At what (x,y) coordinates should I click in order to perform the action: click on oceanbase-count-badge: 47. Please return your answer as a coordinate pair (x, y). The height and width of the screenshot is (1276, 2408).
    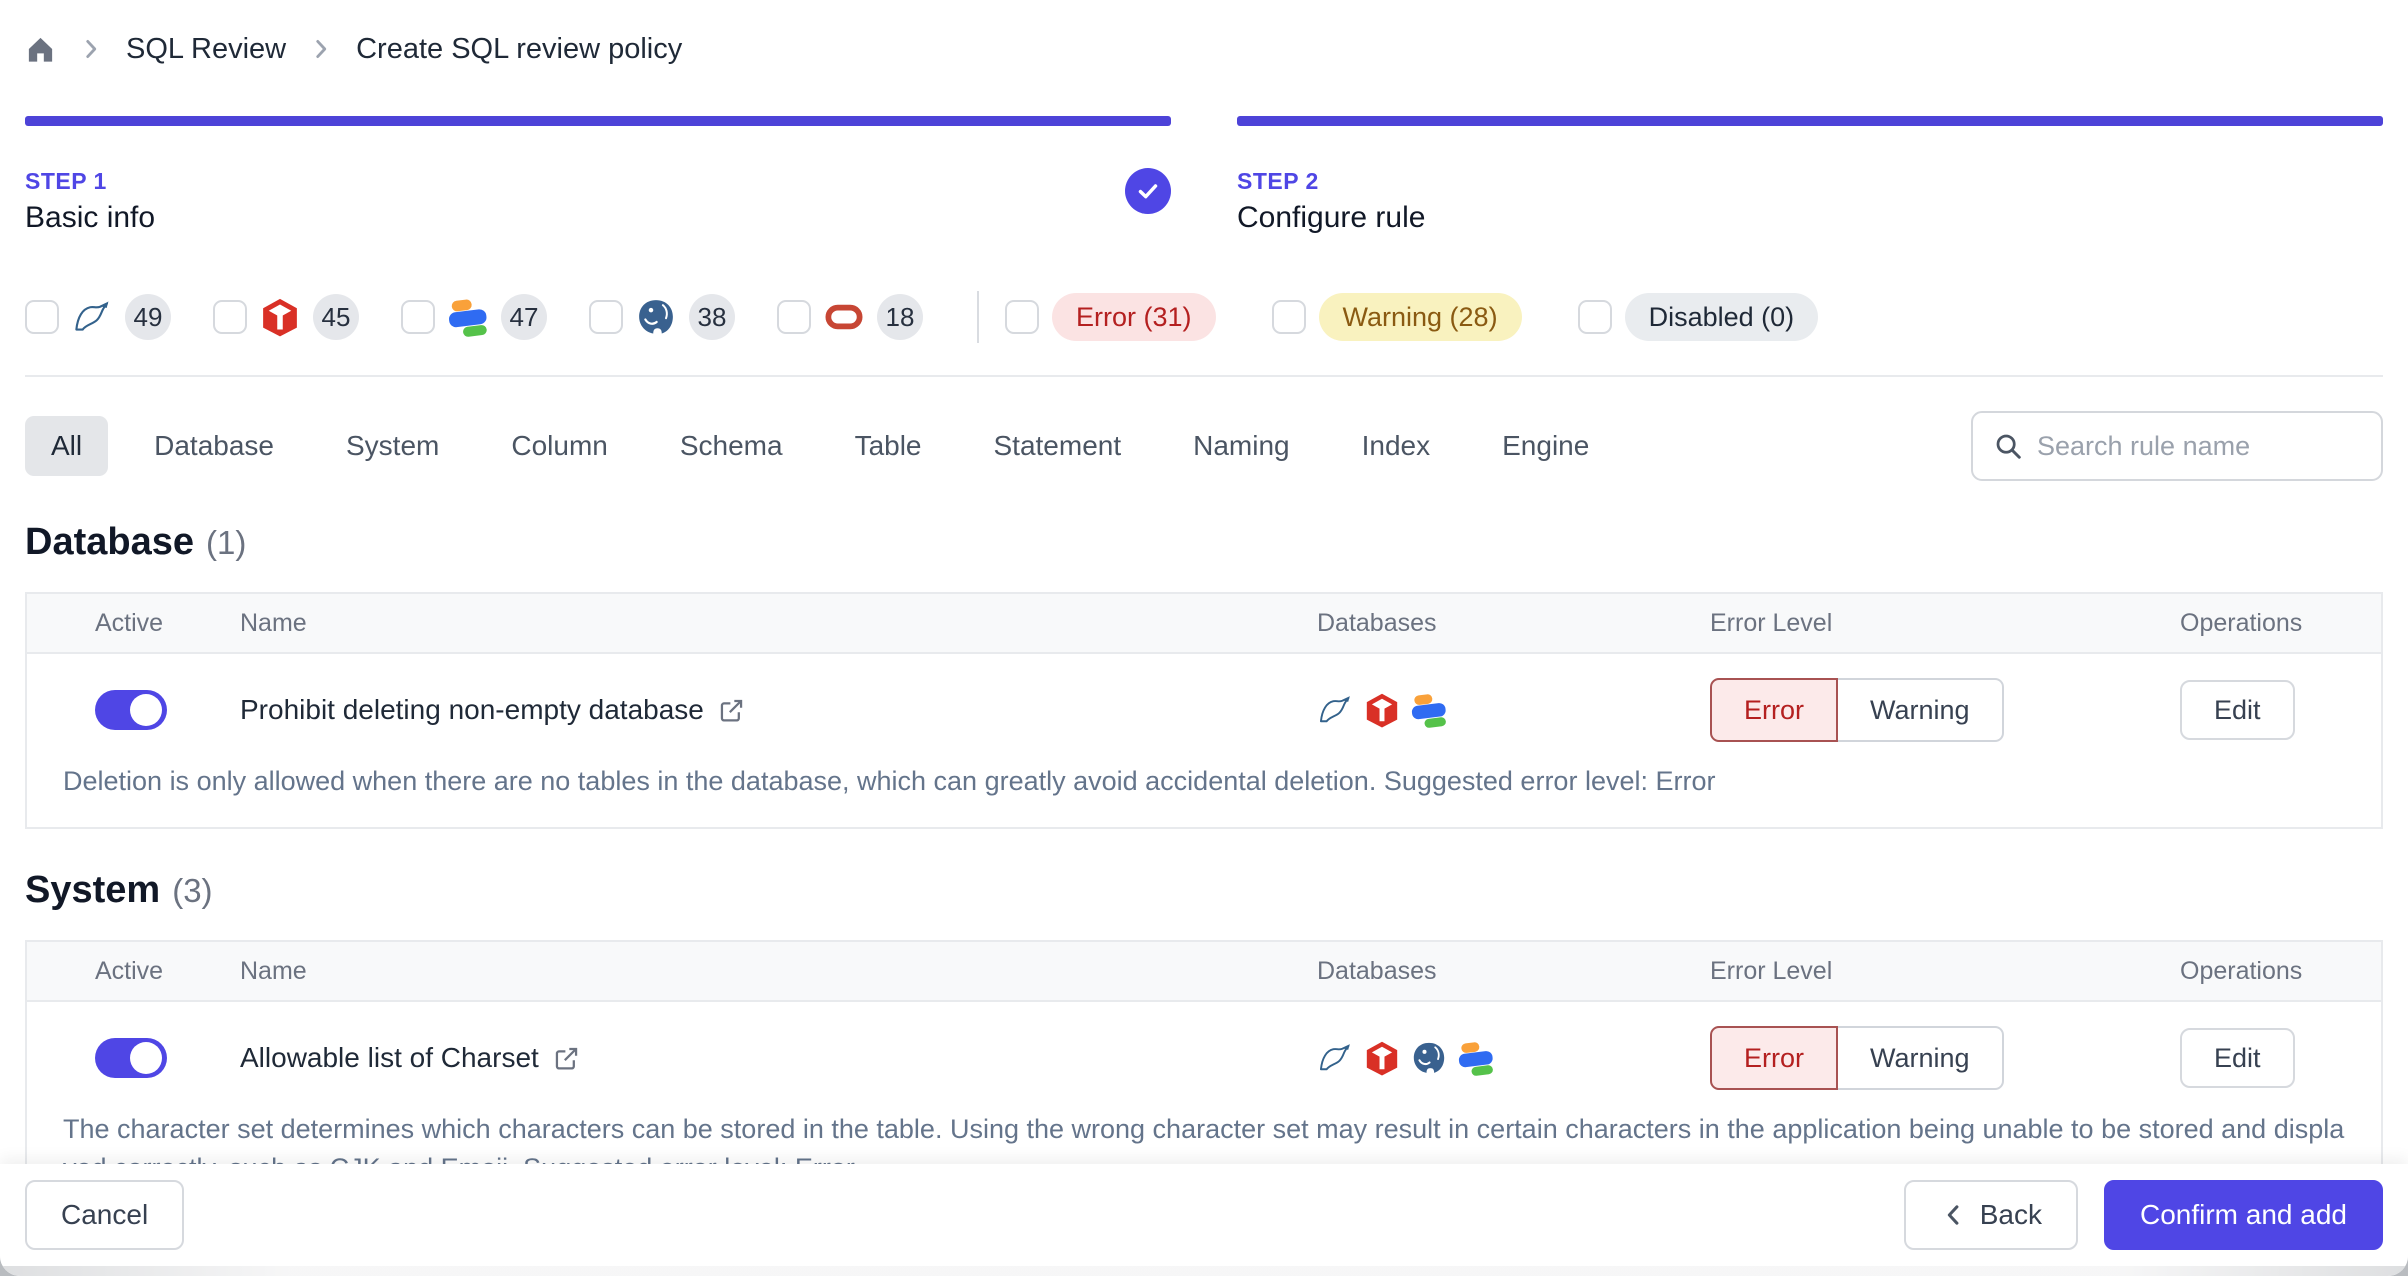
    Looking at the image, I should click on (524, 317).